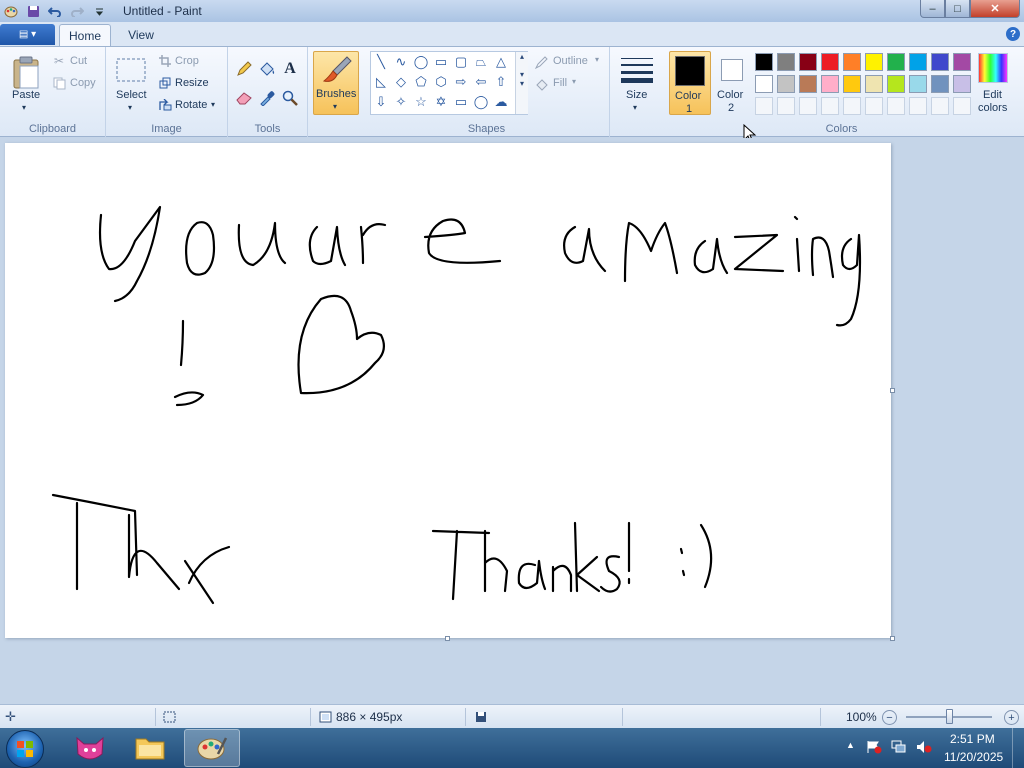 This screenshot has height=768, width=1024. What do you see at coordinates (290, 69) in the screenshot?
I see `text-tool-icon: A` at bounding box center [290, 69].